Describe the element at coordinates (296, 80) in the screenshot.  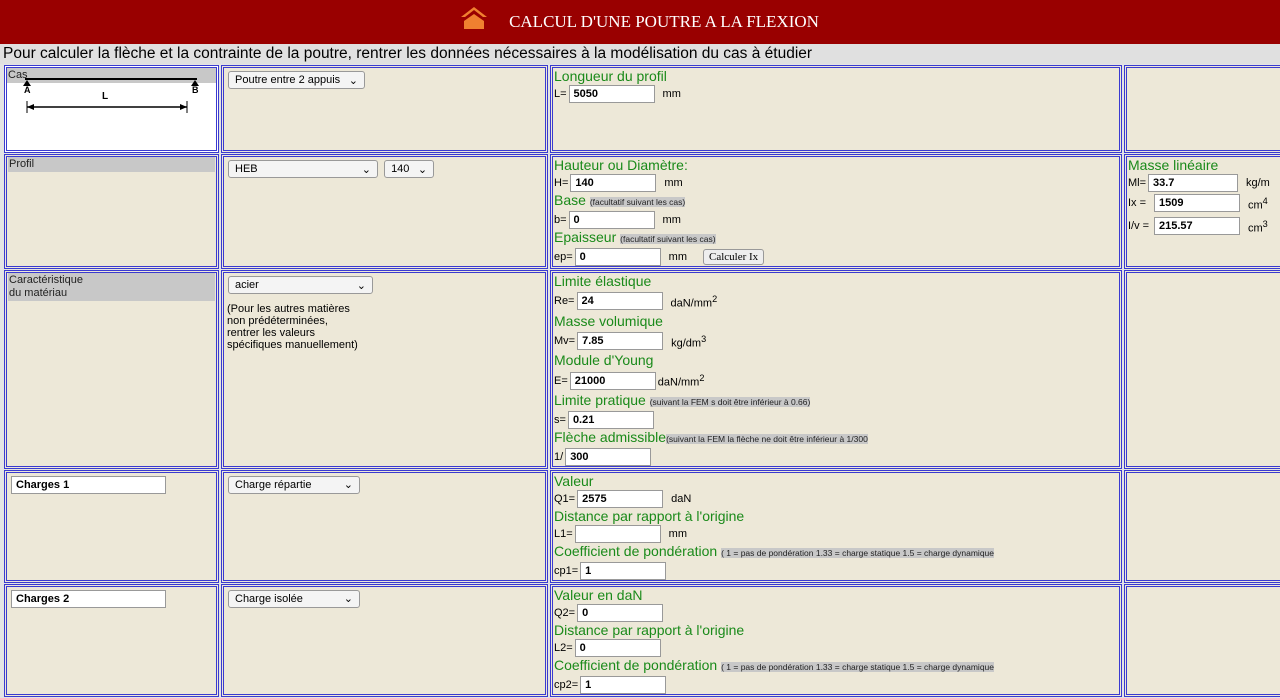
I see `cas-select: Poutre entre 2 appuis ⌄` at that location.